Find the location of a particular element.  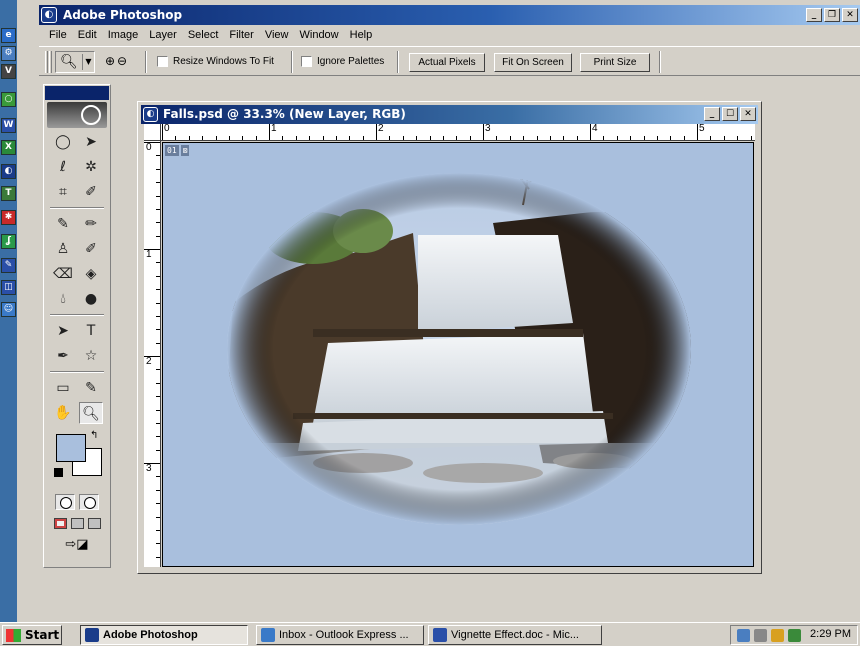

ruler-horizontal: 0 1 2 3 4 5 is located at coordinates (458, 132).